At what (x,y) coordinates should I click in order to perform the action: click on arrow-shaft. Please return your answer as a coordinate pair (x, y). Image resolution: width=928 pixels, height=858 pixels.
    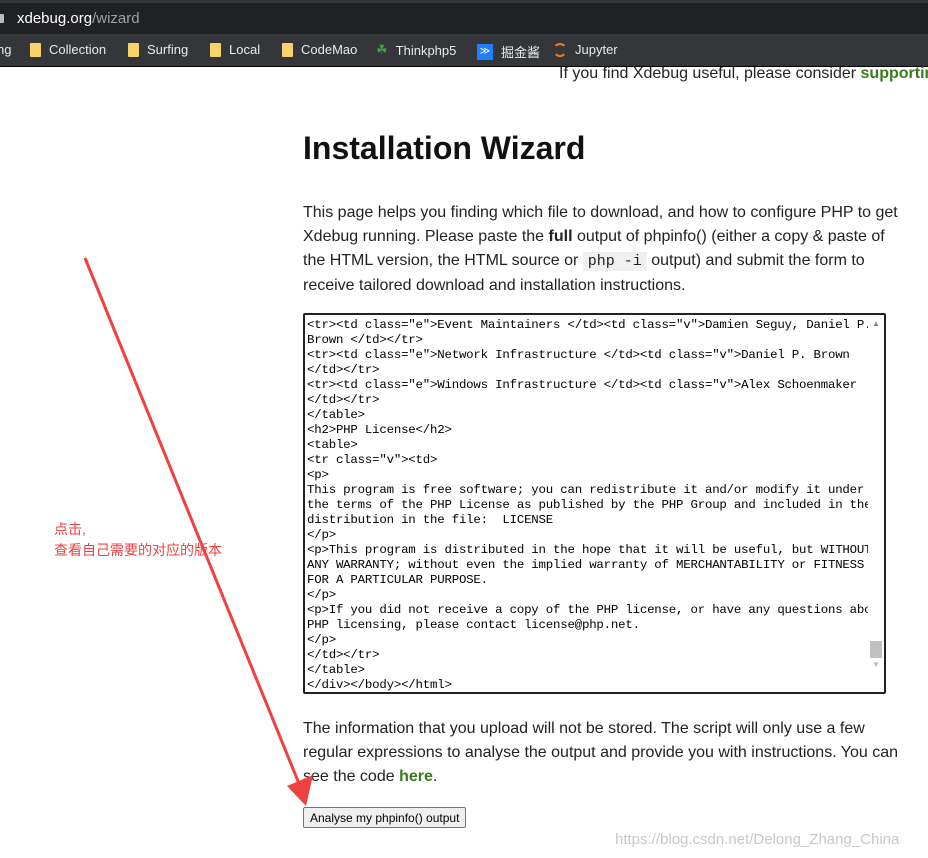
    Looking at the image, I should click on (192, 522).